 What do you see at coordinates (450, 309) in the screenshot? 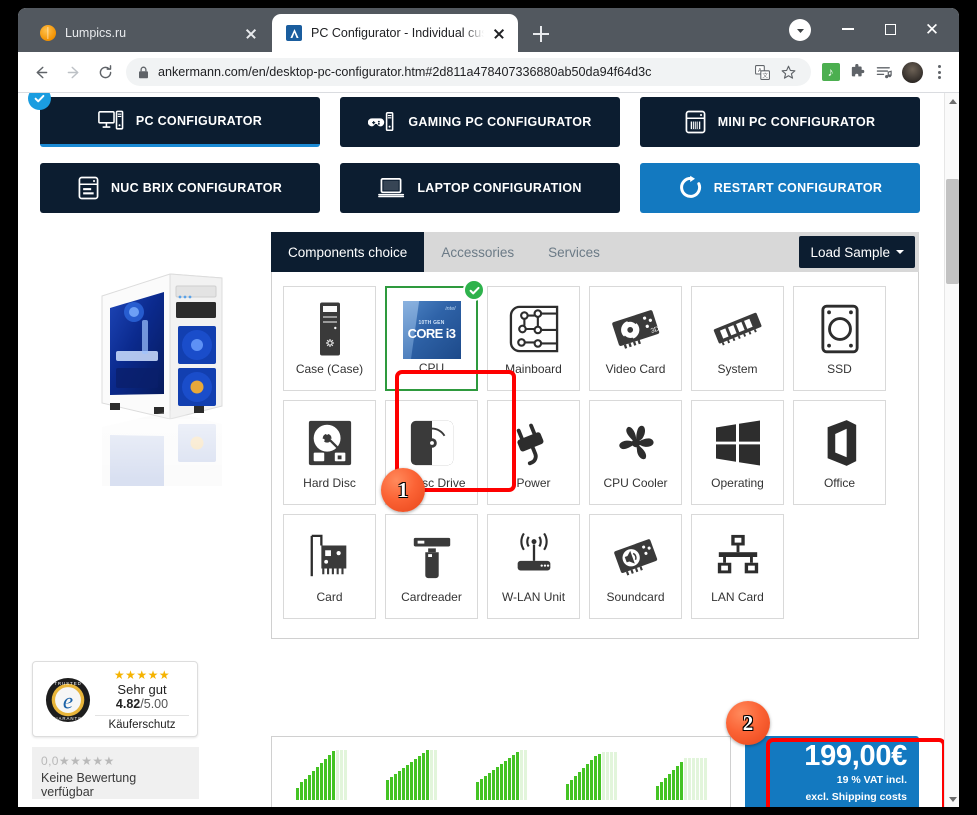
I see `intel-brand-label: intel` at bounding box center [450, 309].